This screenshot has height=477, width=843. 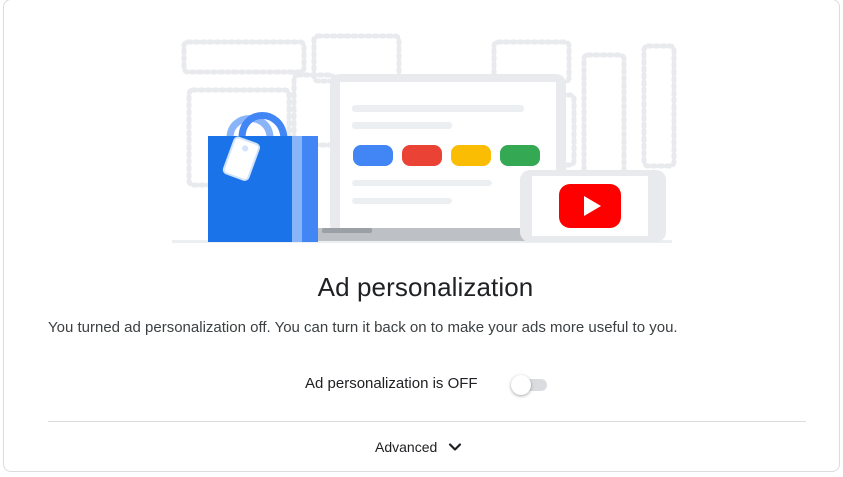 I want to click on toggle-row: Ad personalization is OFF, so click(x=423, y=384).